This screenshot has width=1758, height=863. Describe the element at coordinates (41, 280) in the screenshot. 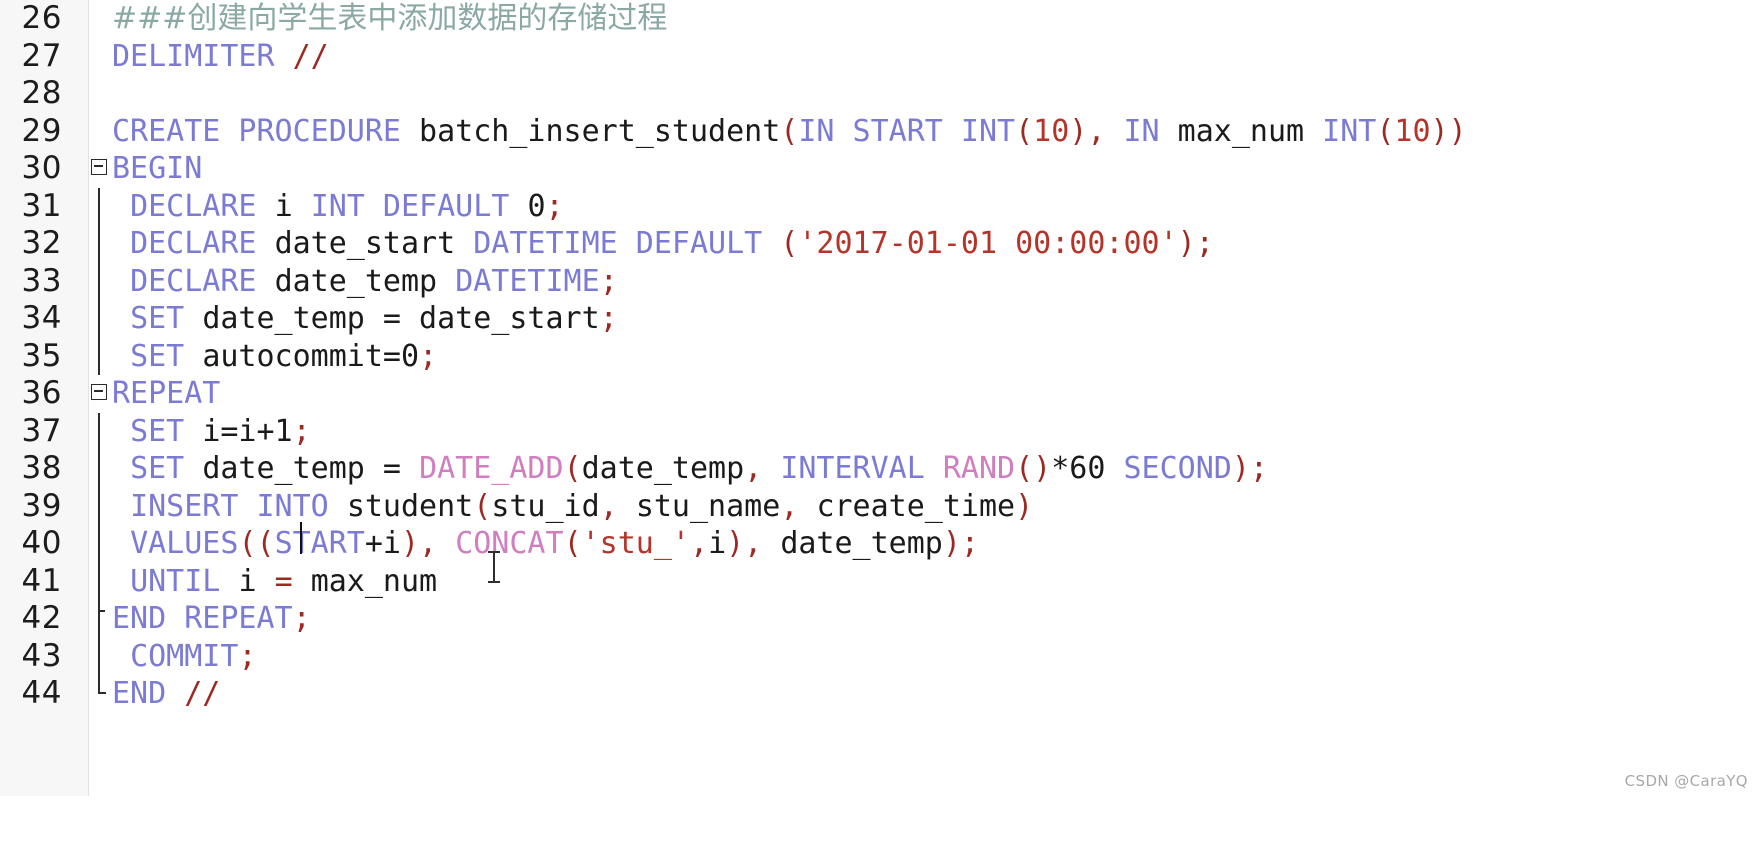

I see `line-number: 33` at that location.